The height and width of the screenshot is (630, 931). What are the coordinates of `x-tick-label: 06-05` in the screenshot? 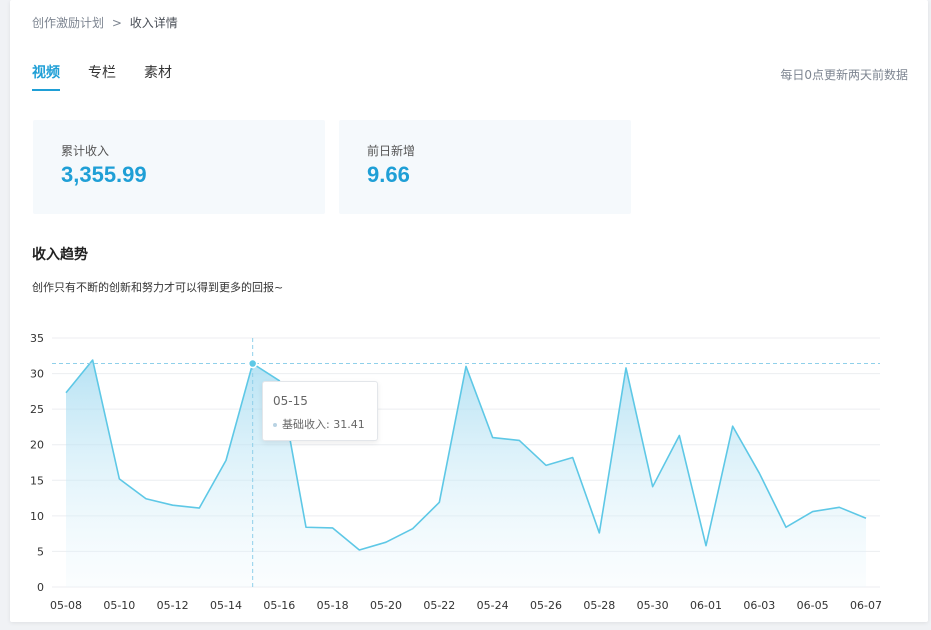 It's located at (813, 605).